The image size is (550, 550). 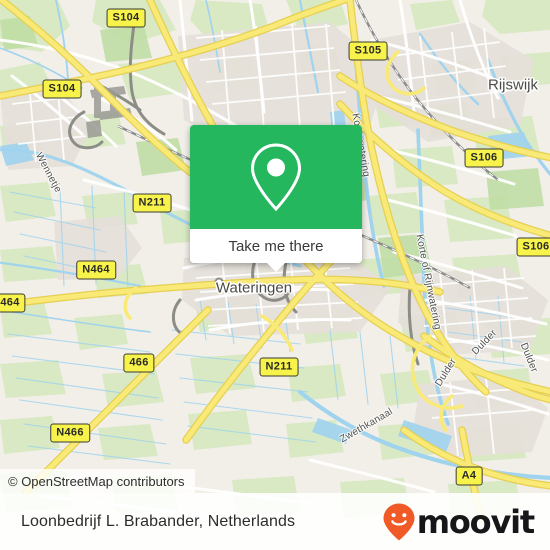 I want to click on location-callout-card: Take me there, so click(x=276, y=198).